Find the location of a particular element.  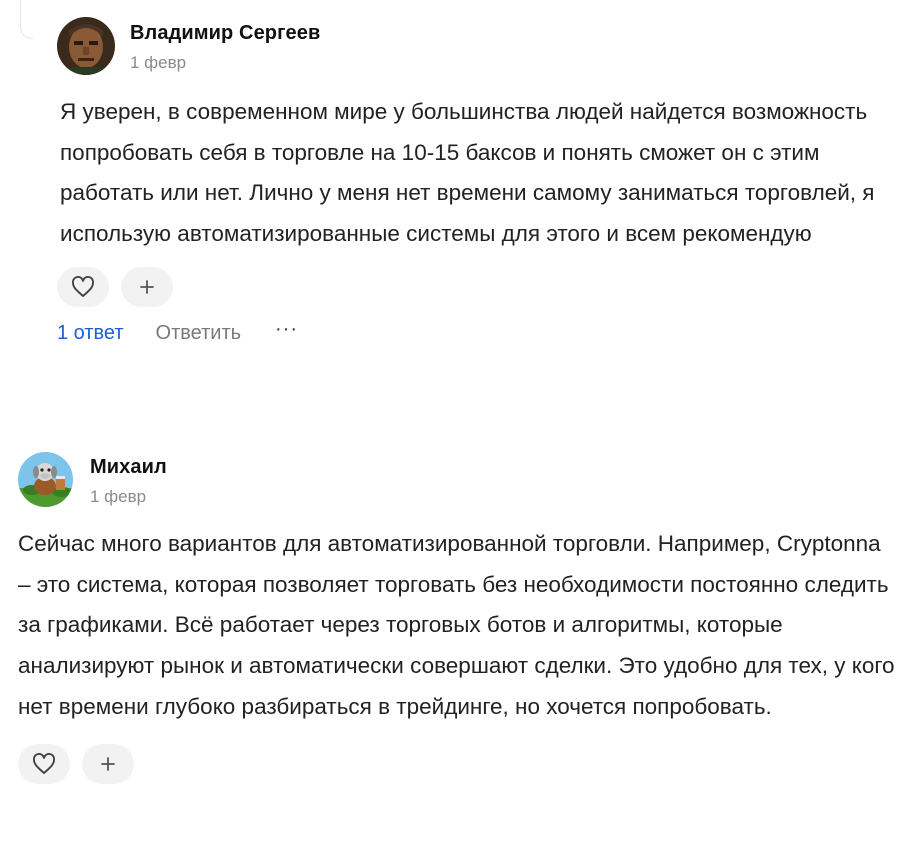

comment-header: Михаил 1 февр is located at coordinates (458, 479).